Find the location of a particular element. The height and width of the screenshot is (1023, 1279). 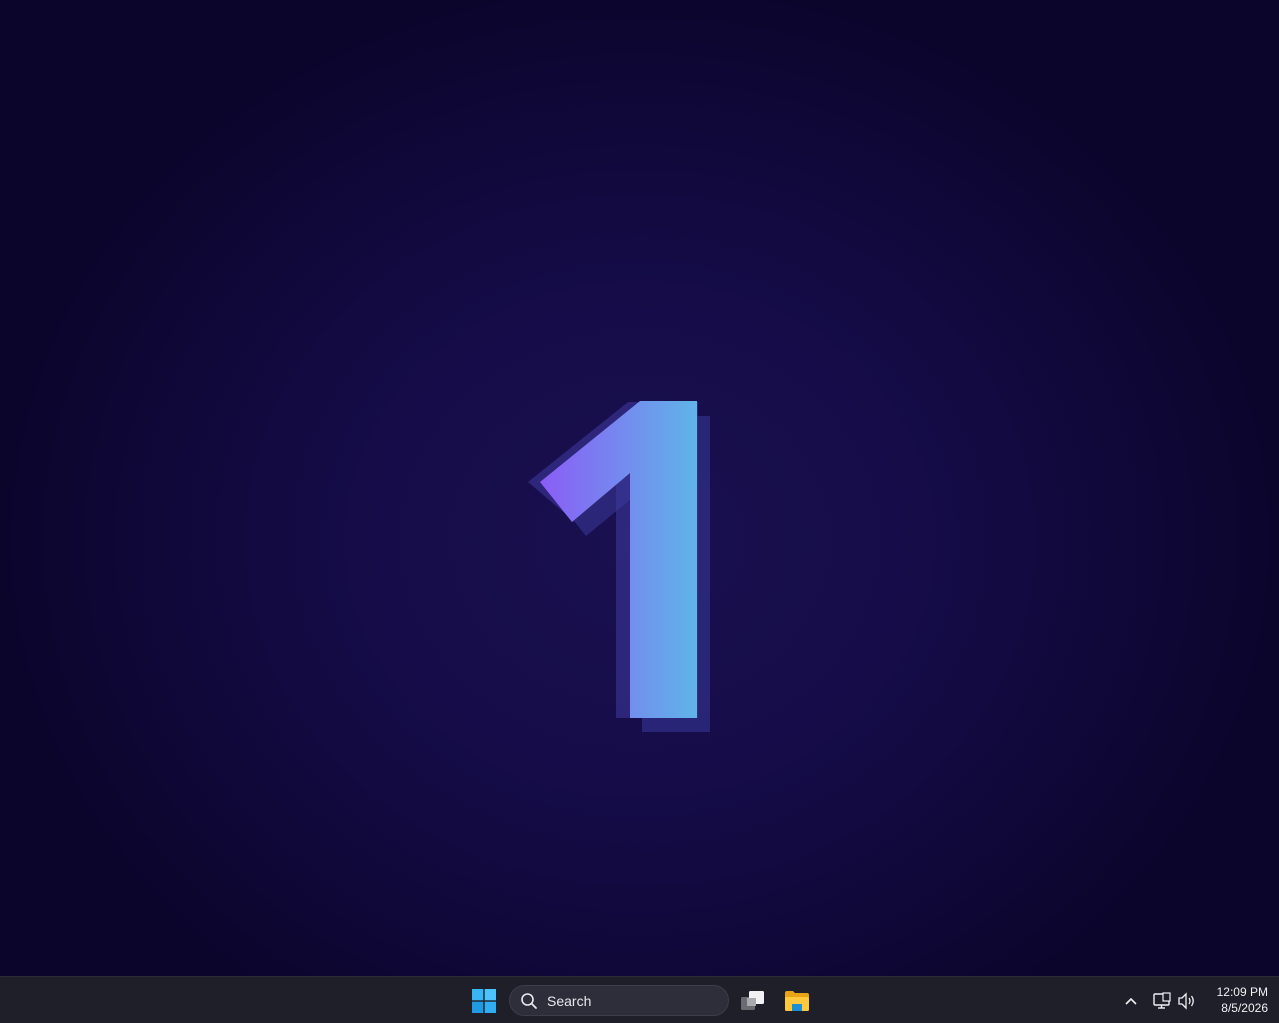

clock: 12:09 PM 8/5/2026 is located at coordinates (1236, 1000).